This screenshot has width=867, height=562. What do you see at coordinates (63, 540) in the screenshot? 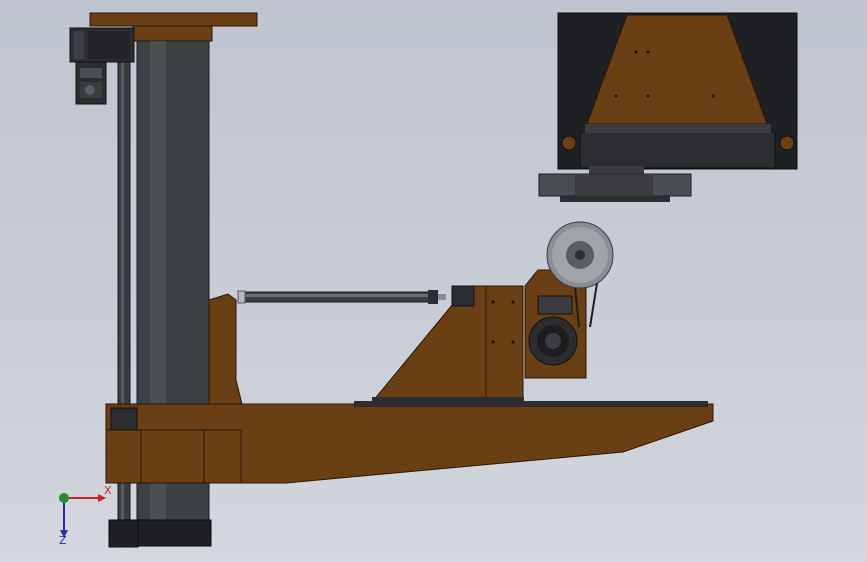
I see `axis-z-label: Z` at bounding box center [63, 540].